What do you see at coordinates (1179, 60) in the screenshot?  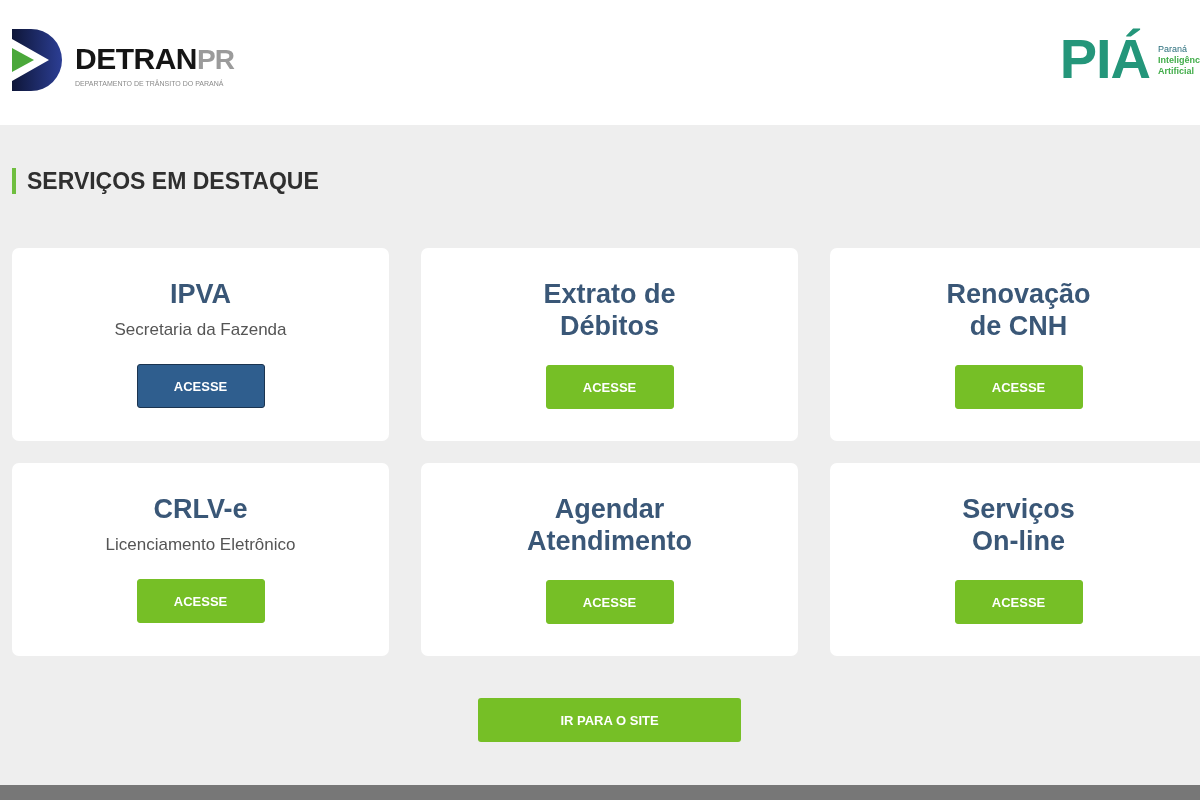 I see `partner-tagline: Inteligênc` at bounding box center [1179, 60].